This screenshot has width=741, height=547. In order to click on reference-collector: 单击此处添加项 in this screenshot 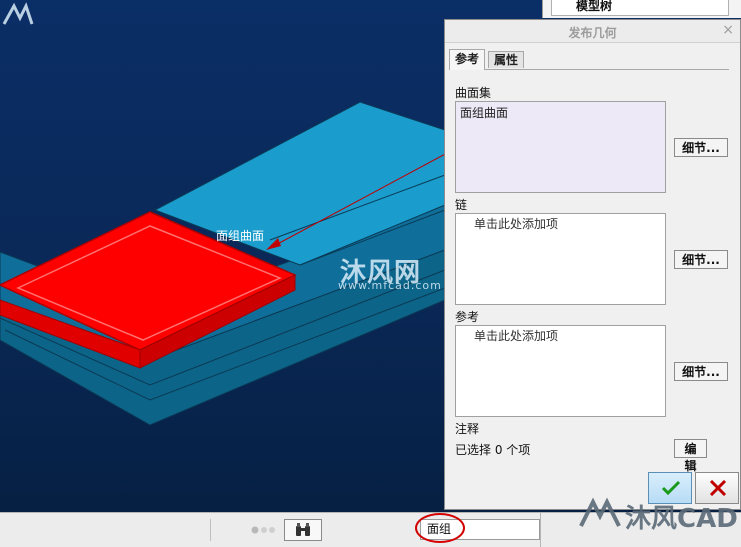, I will do `click(560, 371)`.